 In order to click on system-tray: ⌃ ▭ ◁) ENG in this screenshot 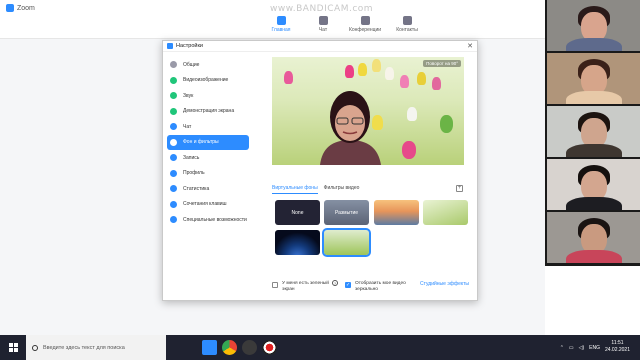, I will do `click(580, 347)`.